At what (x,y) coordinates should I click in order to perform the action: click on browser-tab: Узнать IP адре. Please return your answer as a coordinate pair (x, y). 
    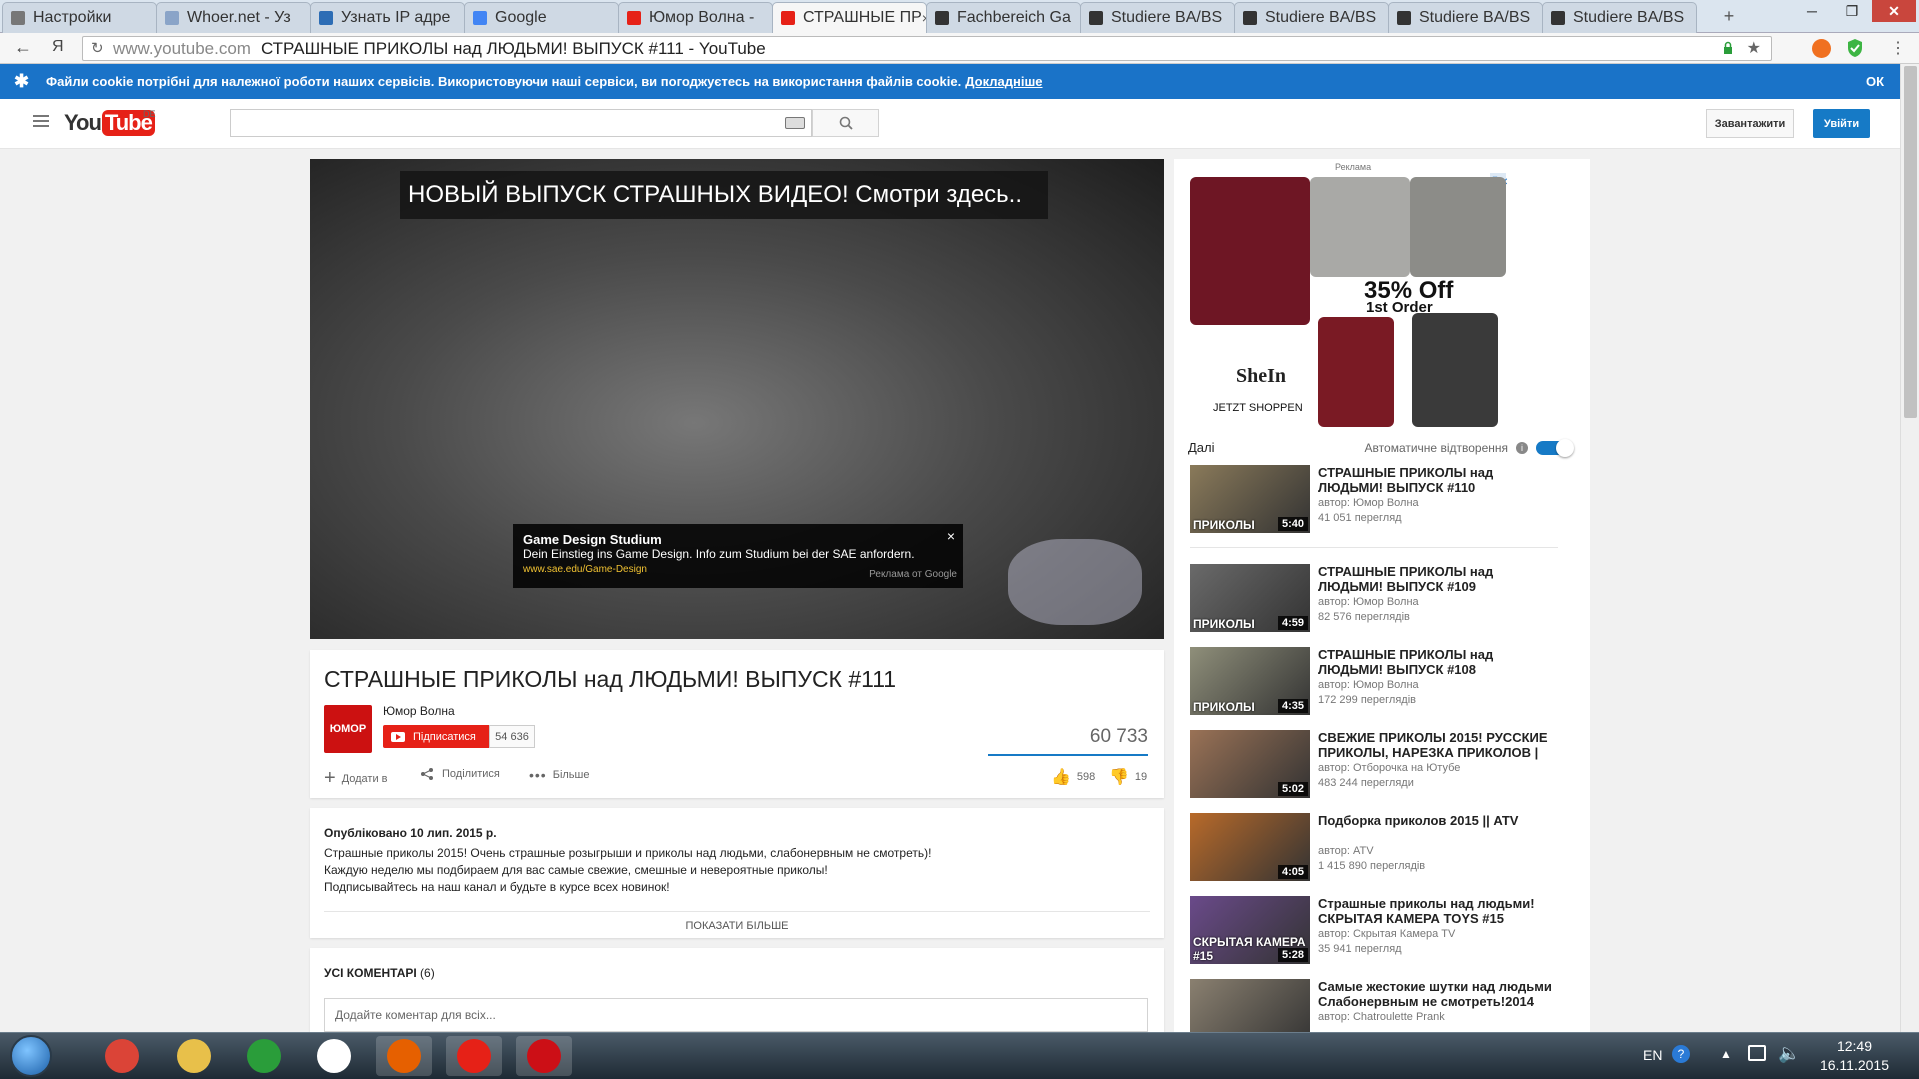
    Looking at the image, I should click on (387, 17).